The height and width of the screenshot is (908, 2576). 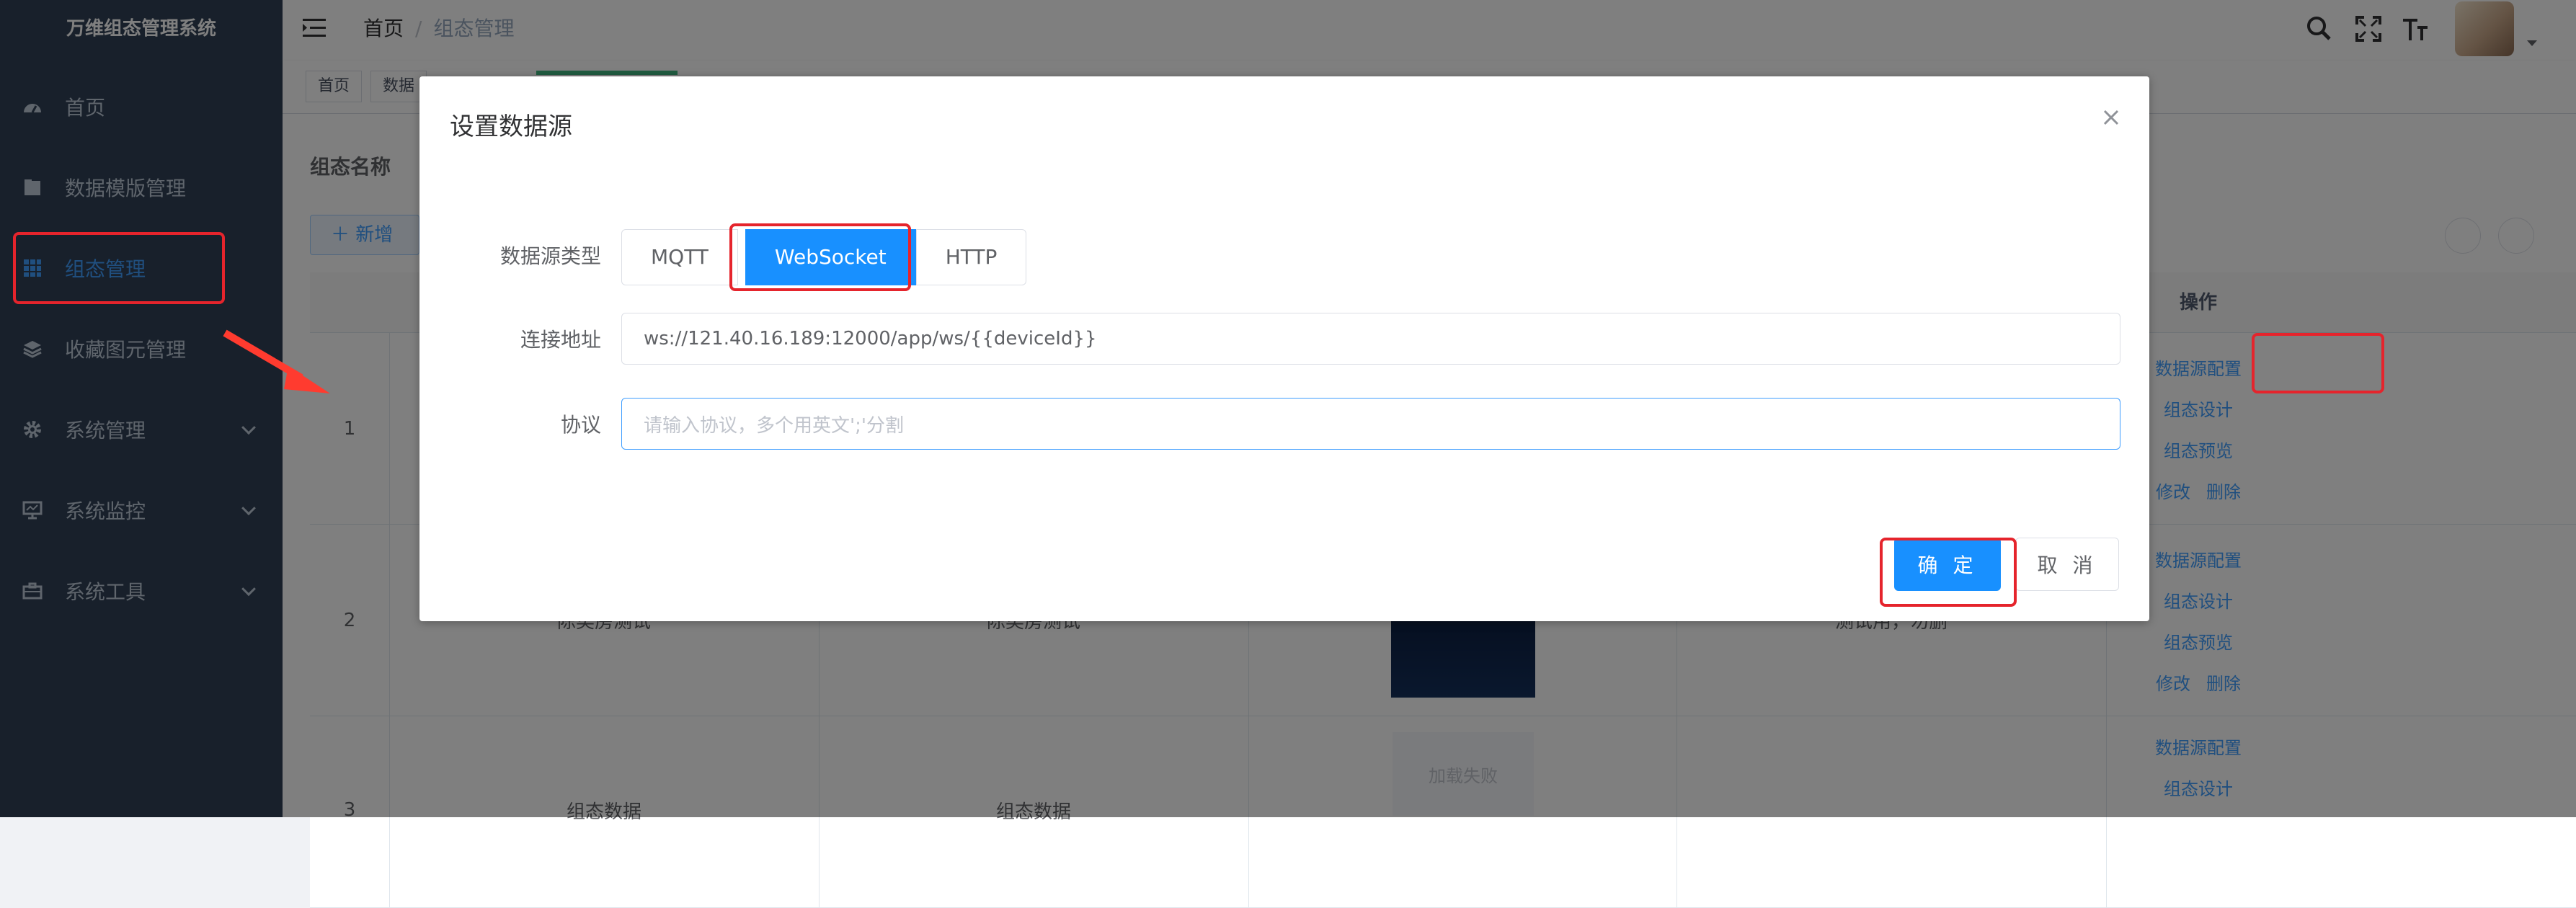 What do you see at coordinates (820, 257) in the screenshot?
I see `annotation-highlight-websocket` at bounding box center [820, 257].